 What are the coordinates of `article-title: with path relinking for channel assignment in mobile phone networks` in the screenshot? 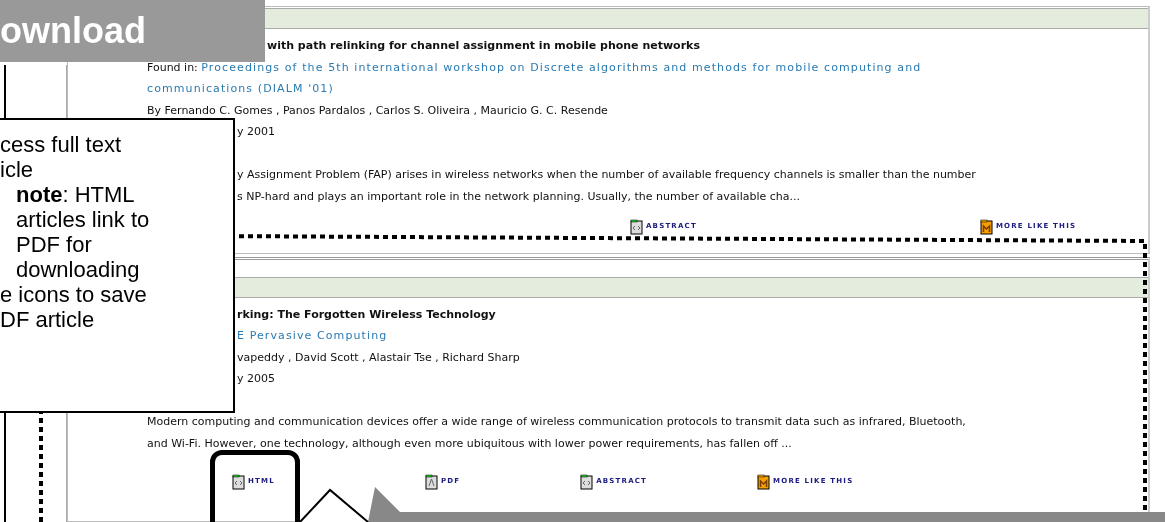 It's located at (483, 45).